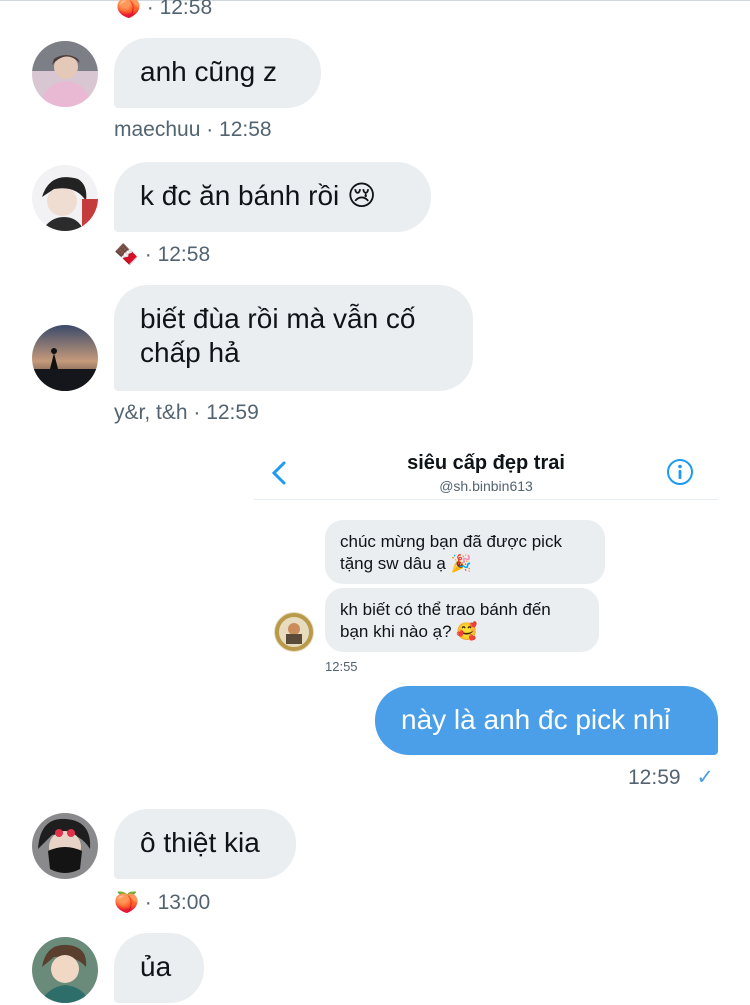 The width and height of the screenshot is (750, 1005). I want to click on message-meta: maechuu · 12:58, so click(193, 129).